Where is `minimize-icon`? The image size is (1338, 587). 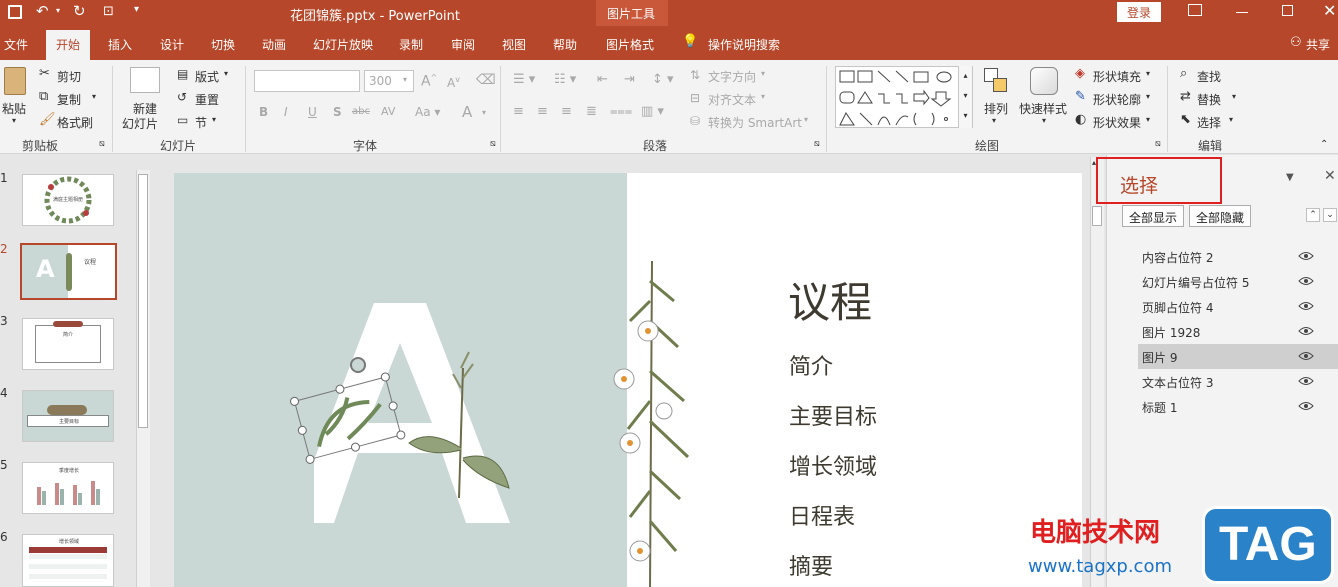 minimize-icon is located at coordinates (1242, 12).